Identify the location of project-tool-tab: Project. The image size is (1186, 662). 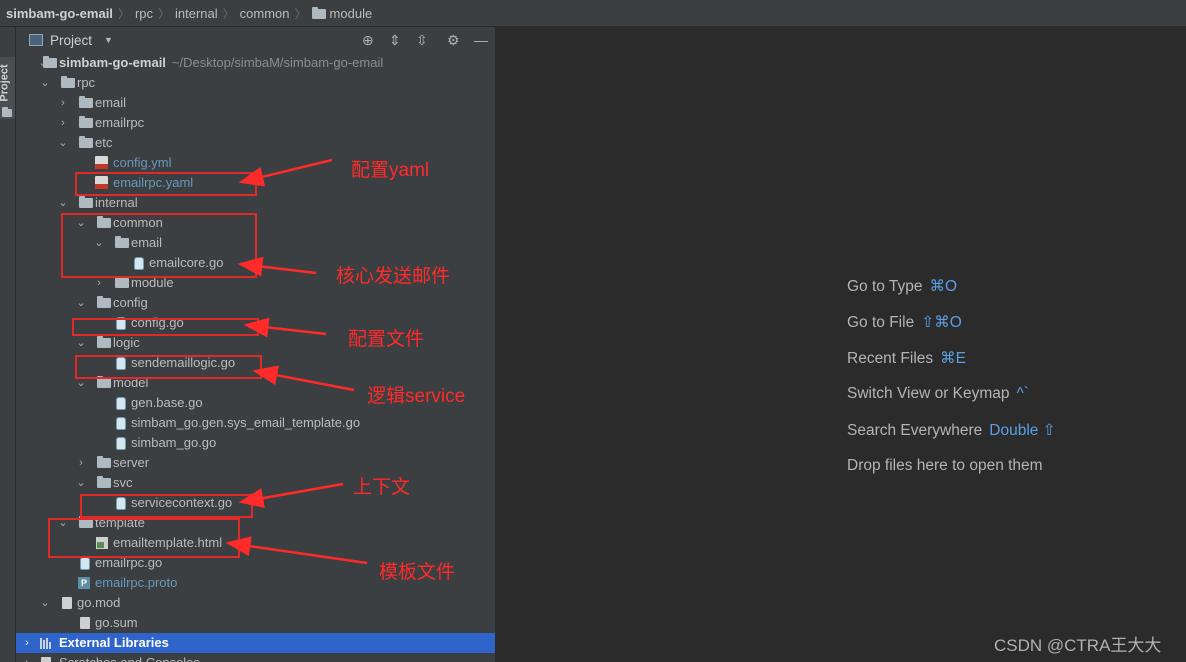
(7, 88).